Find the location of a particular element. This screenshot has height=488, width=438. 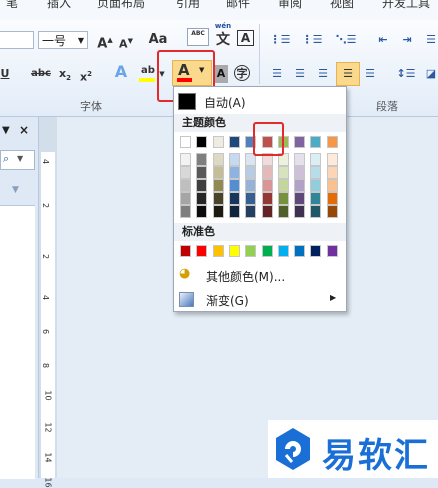

tab-page-layout: 页面布局 is located at coordinates (121, 5).